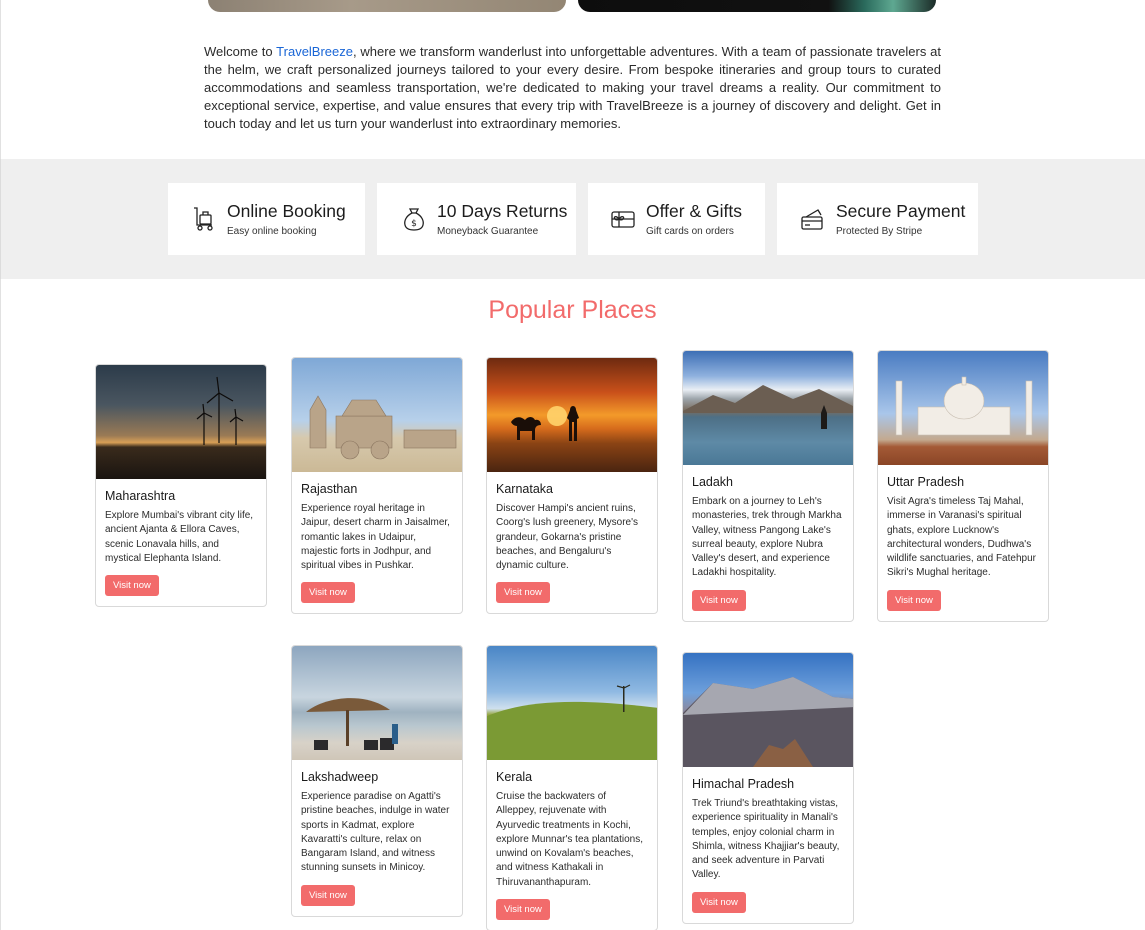  I want to click on place-title: Karnataka, so click(524, 489).